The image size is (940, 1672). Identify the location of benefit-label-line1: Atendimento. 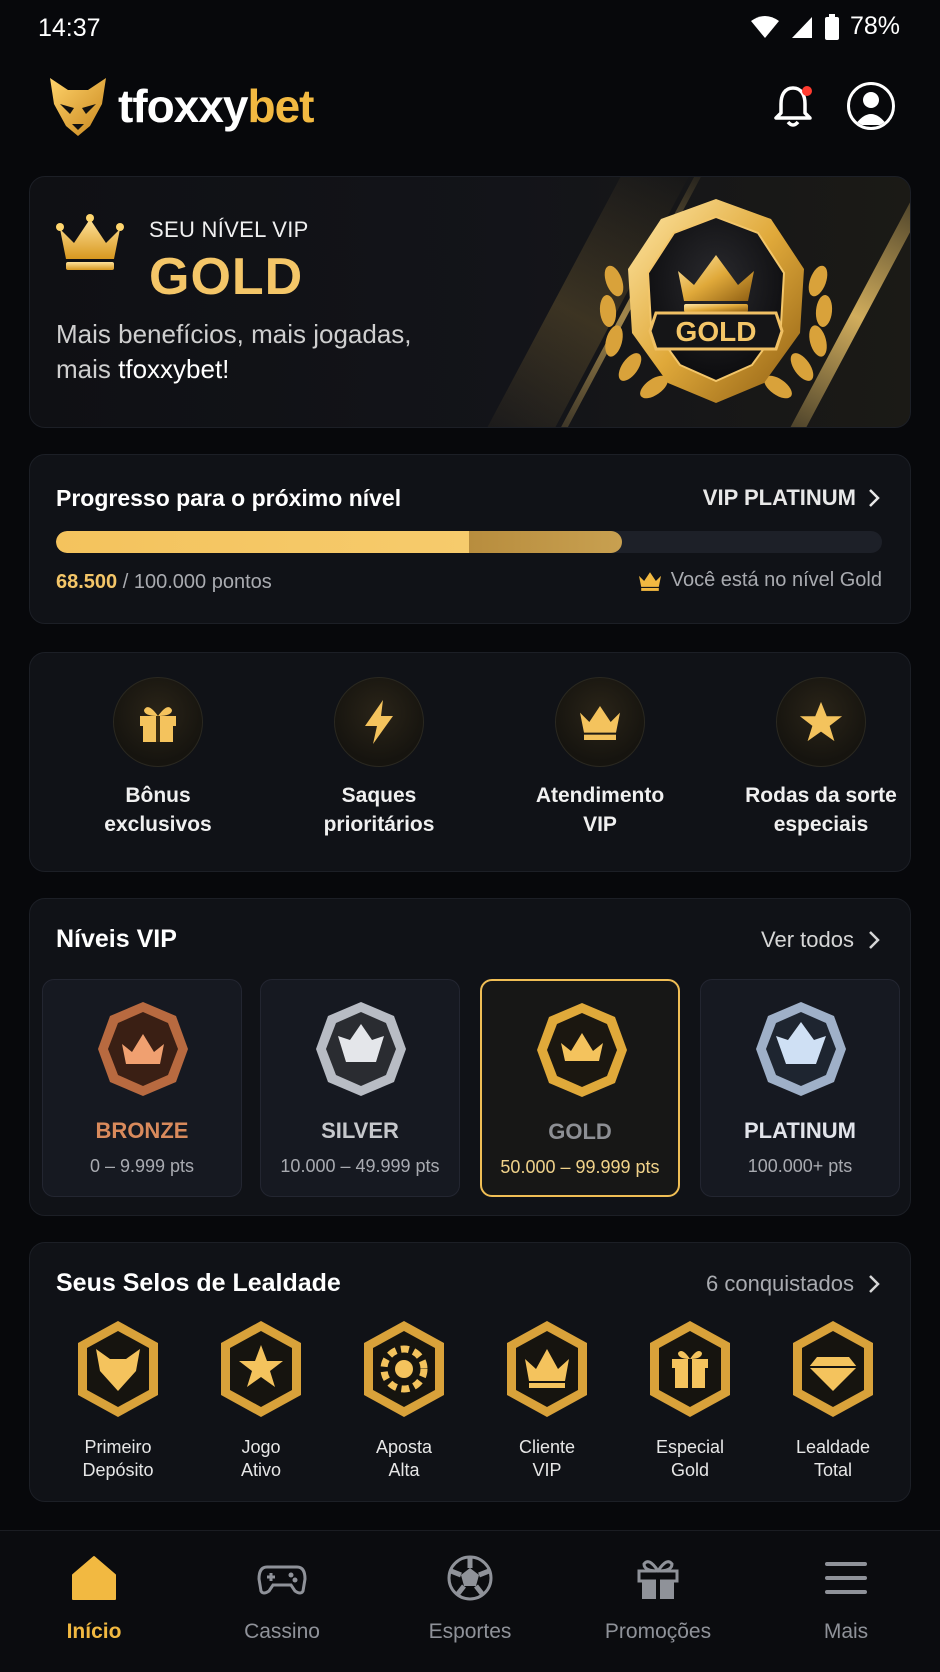
(600, 795).